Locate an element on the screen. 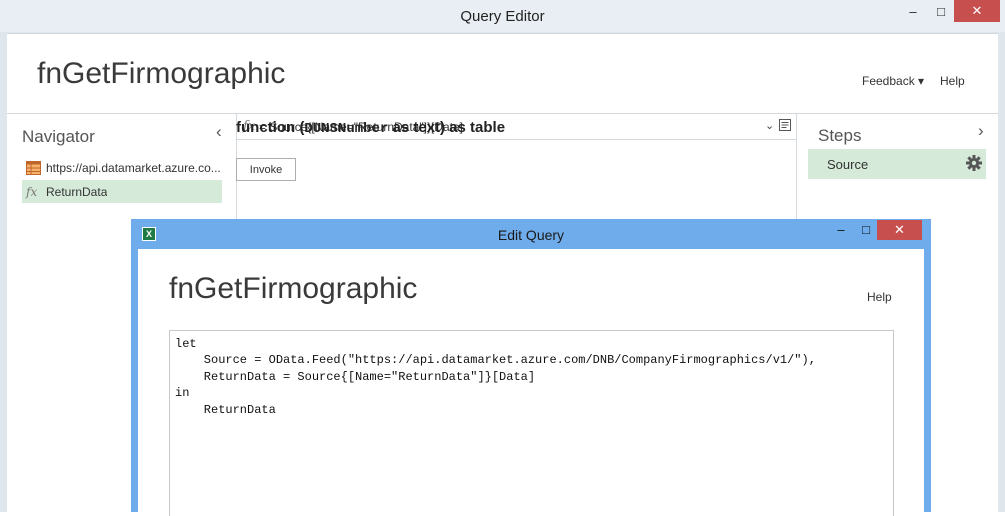  collapse-navigator-icon: ‹ is located at coordinates (219, 132).